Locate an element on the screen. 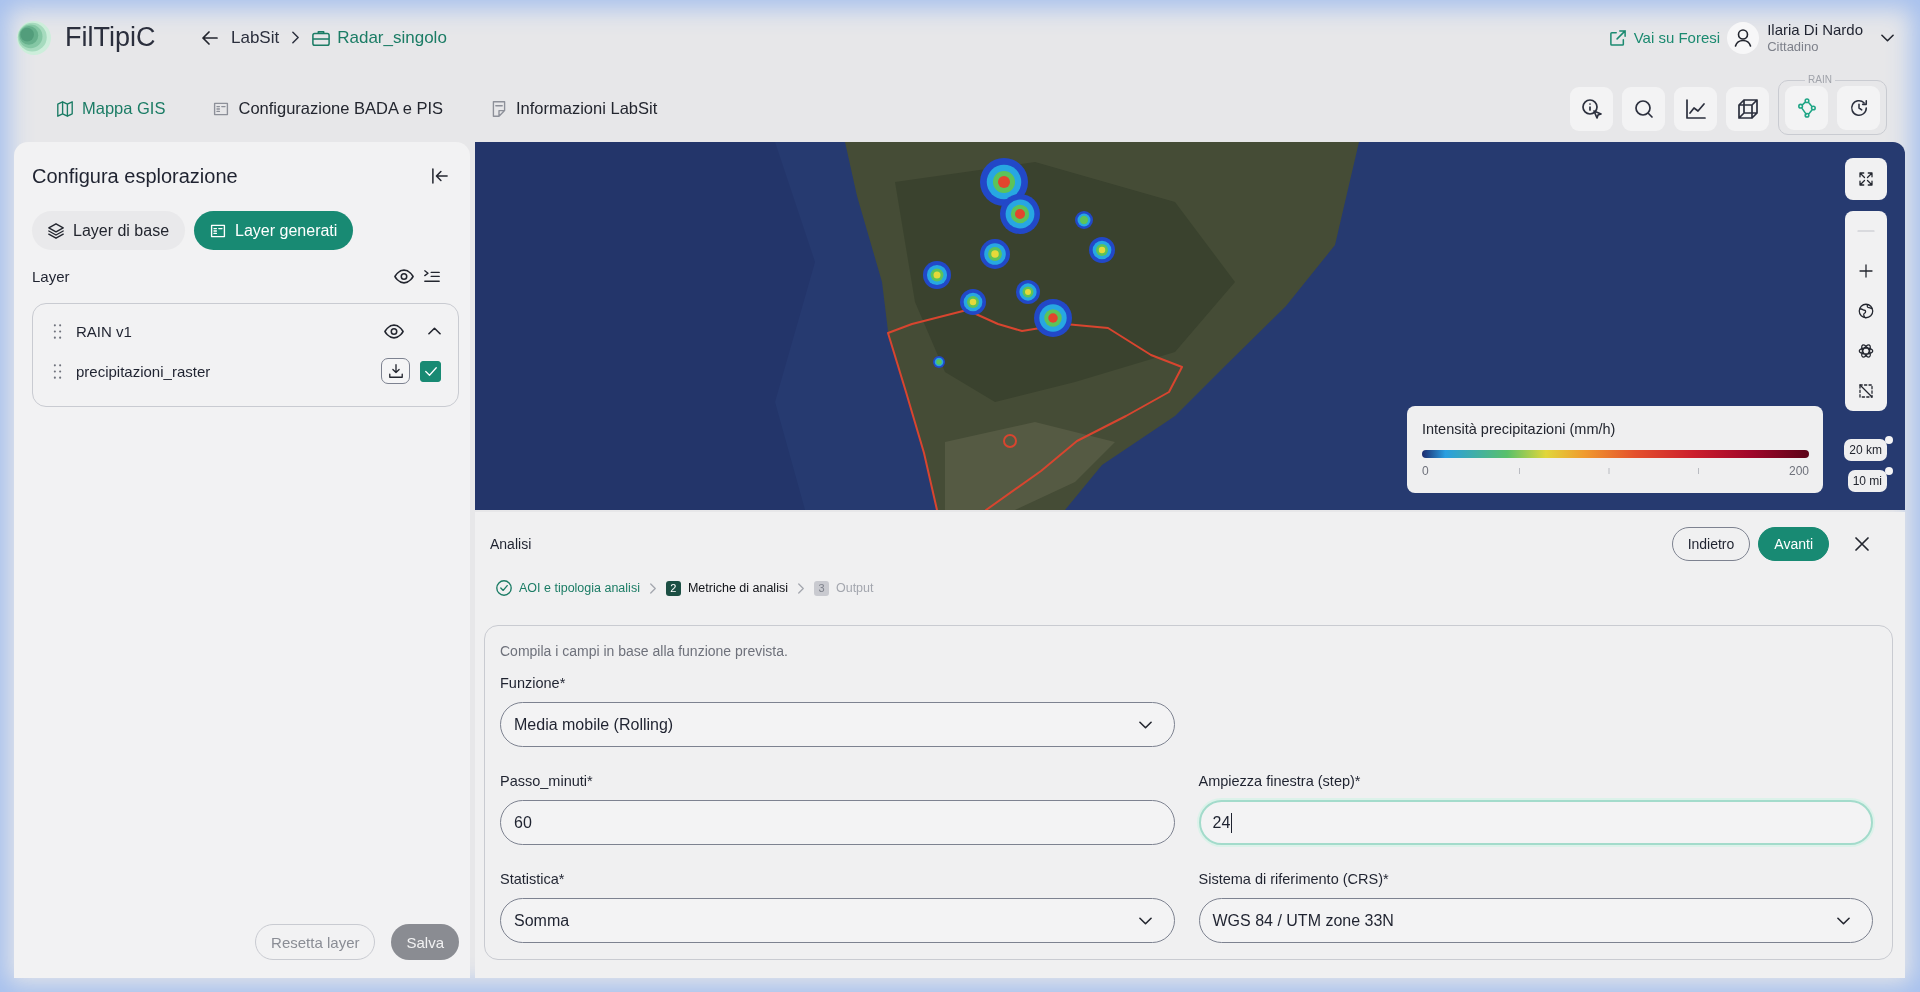 Image resolution: width=1920 pixels, height=992 pixels. tick-marks-icon is located at coordinates (1608, 471).